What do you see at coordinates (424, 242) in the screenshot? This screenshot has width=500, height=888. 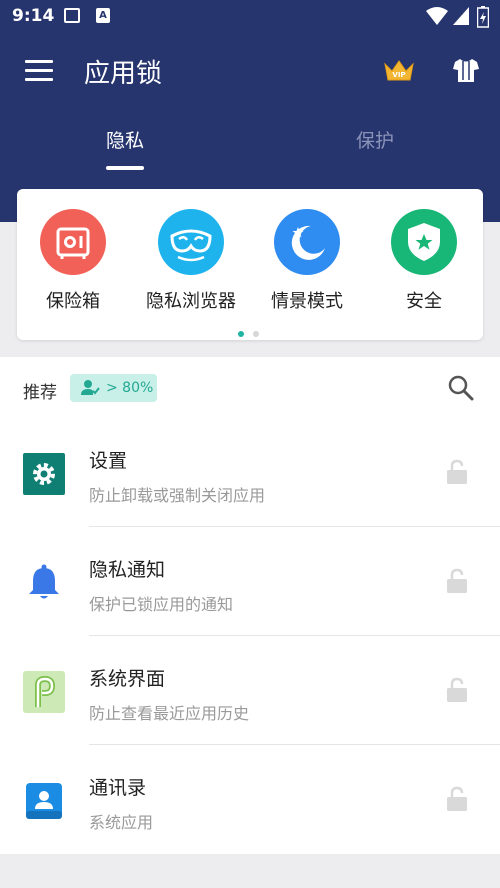 I see `shield-icon` at bounding box center [424, 242].